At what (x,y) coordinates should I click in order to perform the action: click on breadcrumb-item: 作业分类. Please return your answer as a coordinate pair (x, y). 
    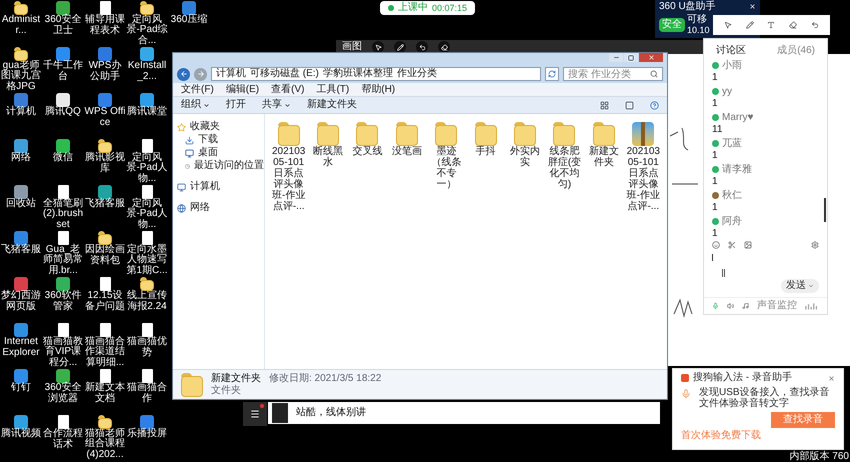
    Looking at the image, I should click on (416, 74).